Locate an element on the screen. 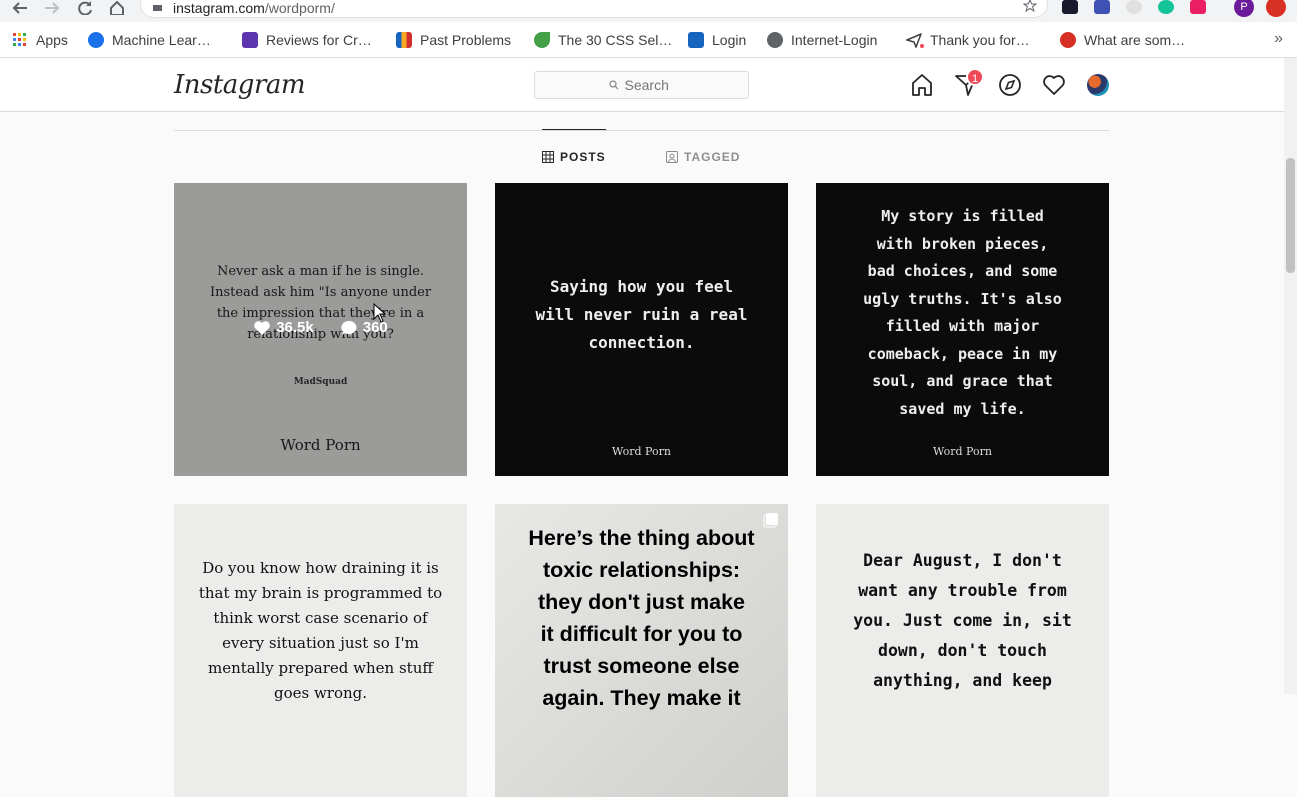 The width and height of the screenshot is (1297, 797). url-host: instagram.com is located at coordinates (219, 8).